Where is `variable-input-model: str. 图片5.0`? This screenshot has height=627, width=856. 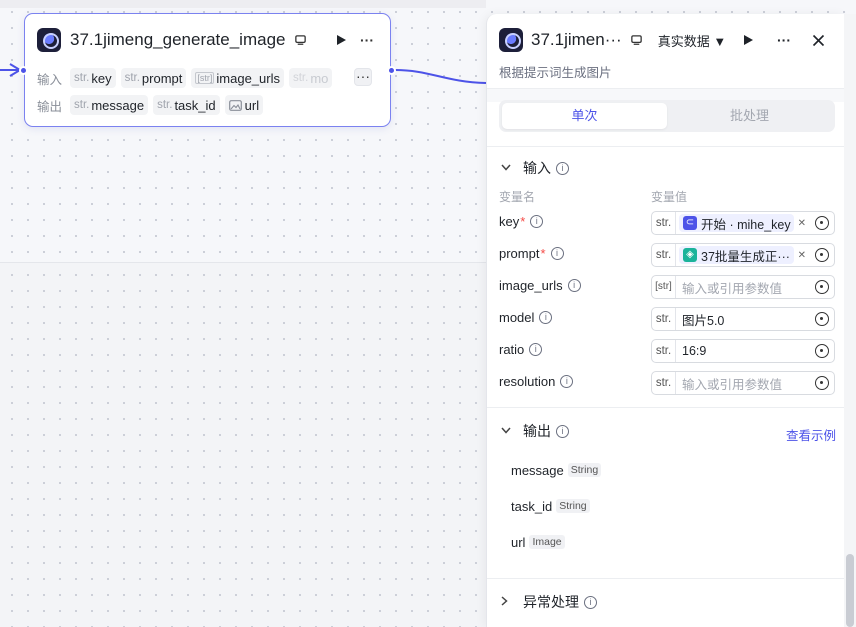 variable-input-model: str. 图片5.0 is located at coordinates (743, 319).